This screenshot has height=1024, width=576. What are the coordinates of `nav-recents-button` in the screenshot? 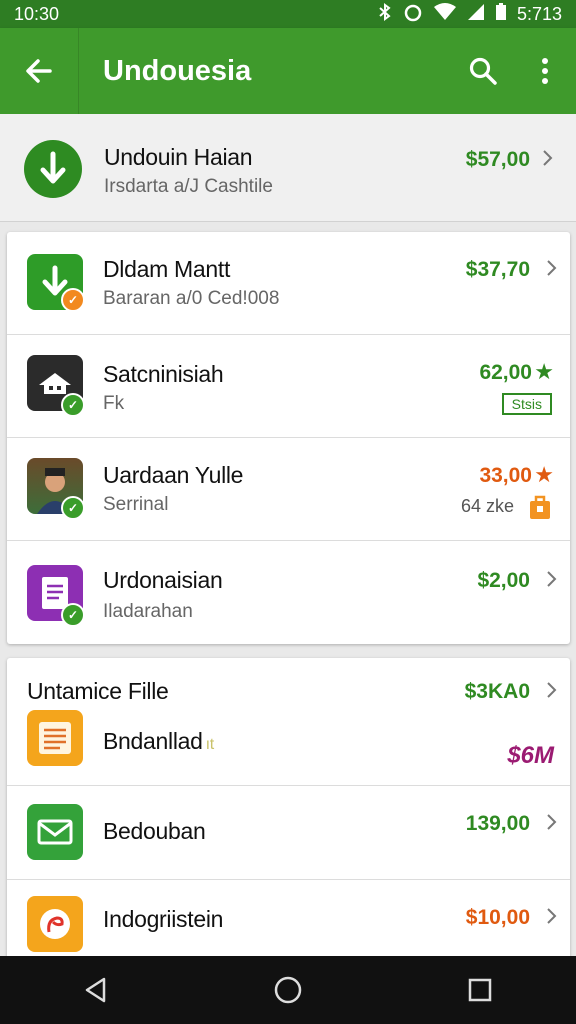 It's located at (480, 990).